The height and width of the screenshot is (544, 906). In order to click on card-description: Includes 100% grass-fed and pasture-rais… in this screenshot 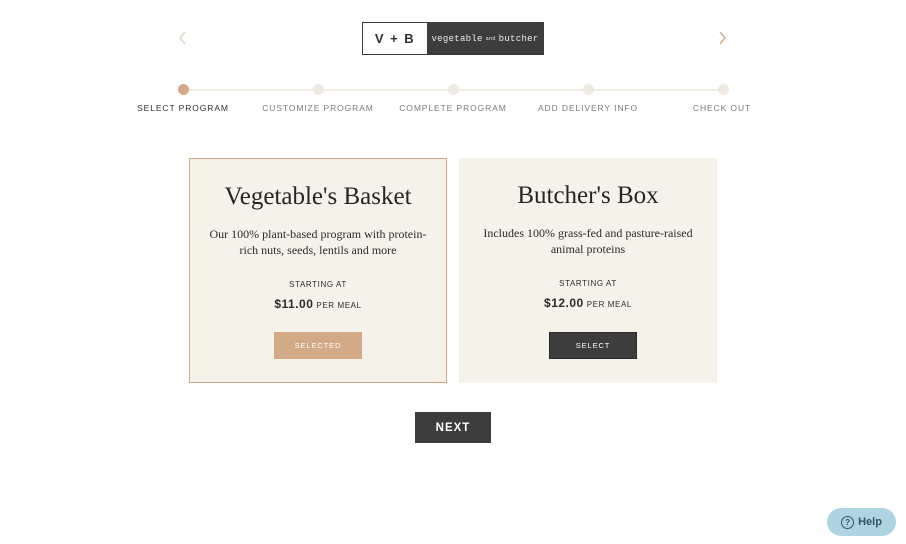, I will do `click(588, 241)`.